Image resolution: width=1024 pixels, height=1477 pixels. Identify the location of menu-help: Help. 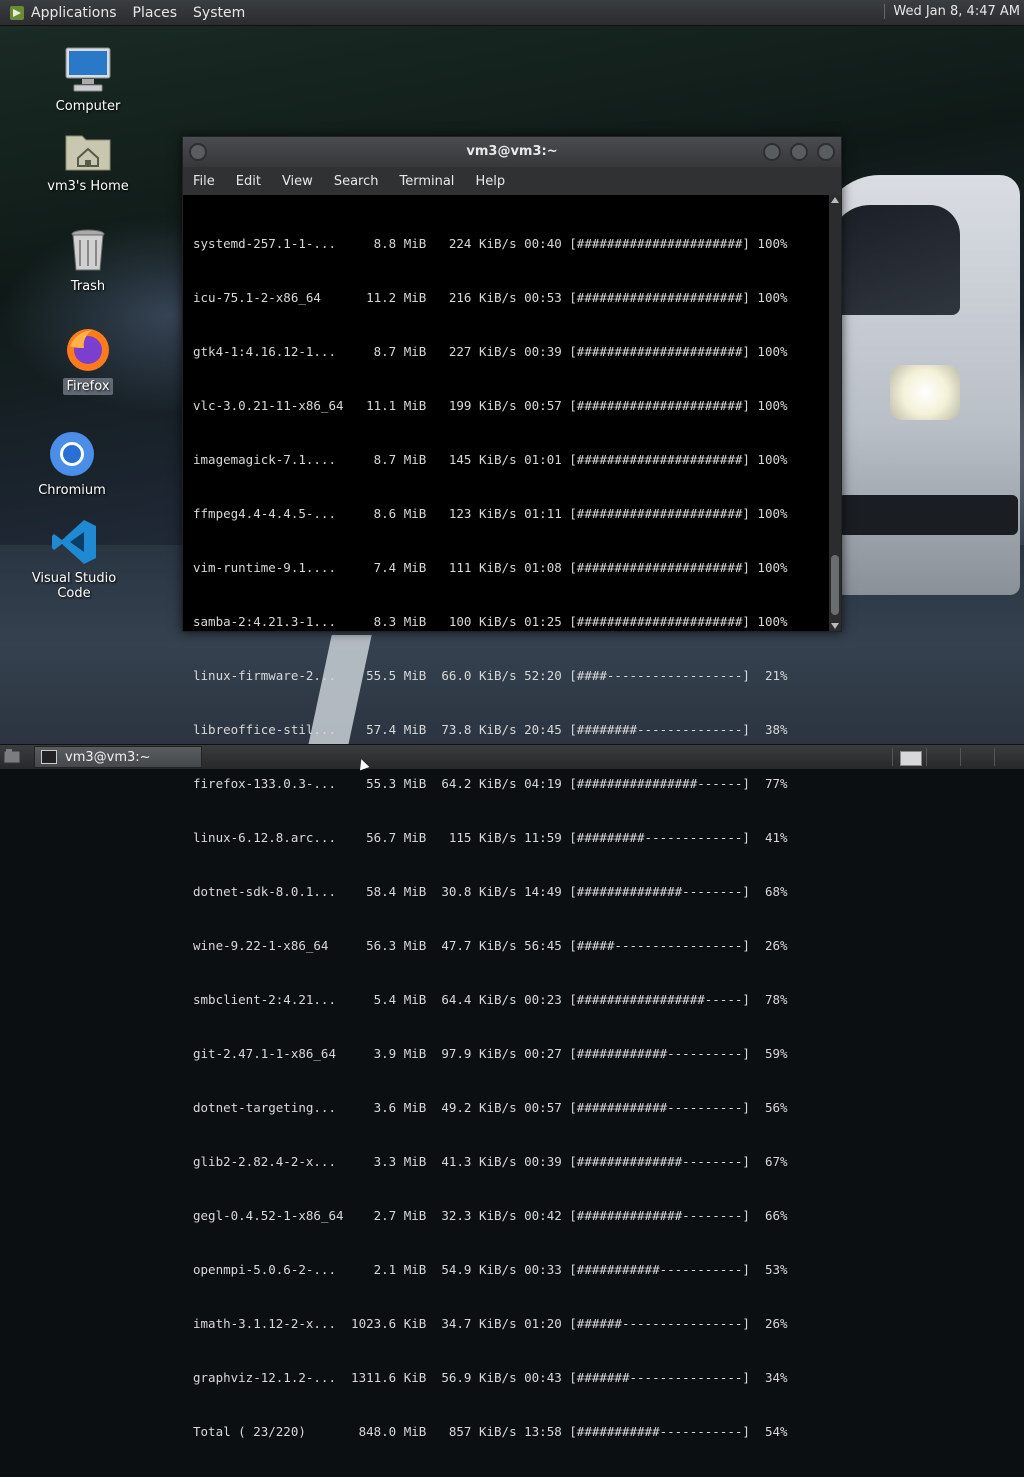
(490, 181).